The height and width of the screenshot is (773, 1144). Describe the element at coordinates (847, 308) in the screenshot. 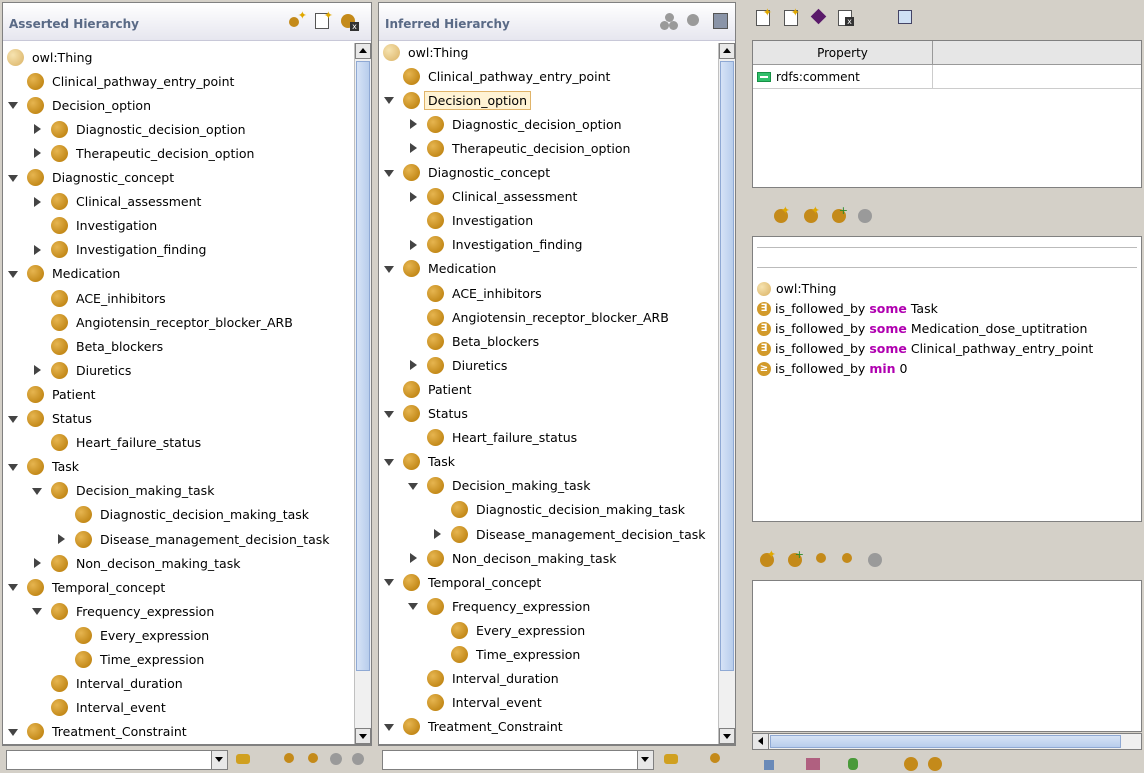

I see `condition-item: ∃ is_followed_by some Task` at that location.